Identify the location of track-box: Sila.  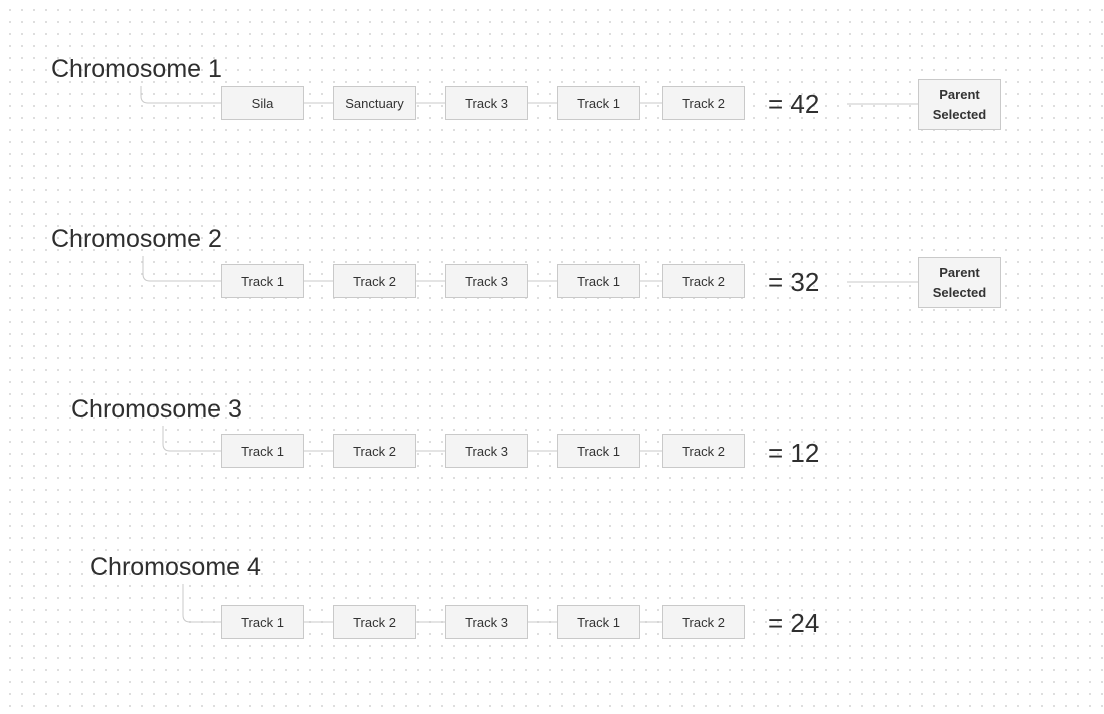
(262, 103).